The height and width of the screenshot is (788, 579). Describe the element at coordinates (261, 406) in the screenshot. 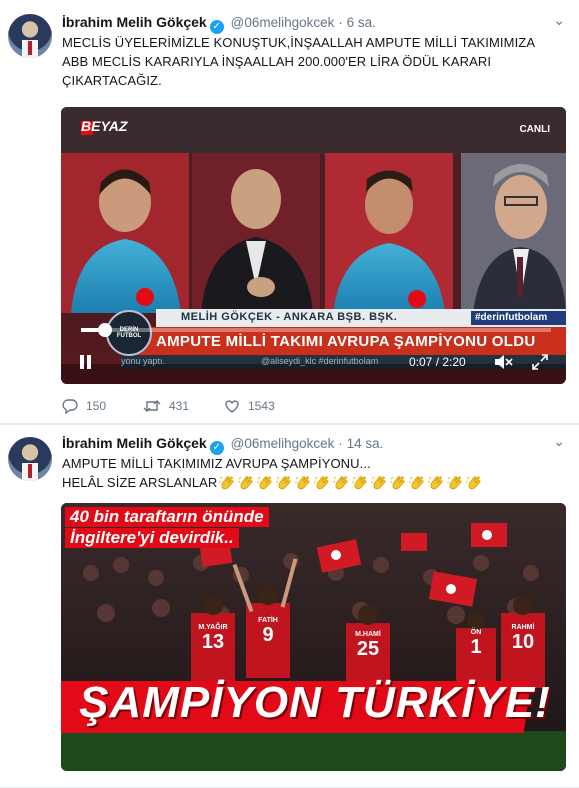

I see `like-count: 1543` at that location.